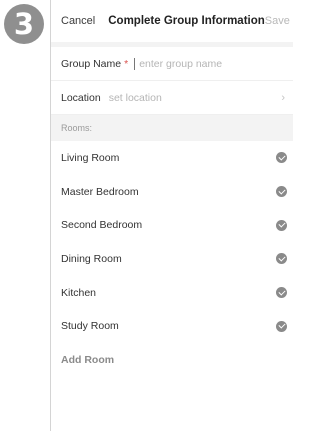 This screenshot has height=431, width=320. Describe the element at coordinates (135, 97) in the screenshot. I see `location-value: set location` at that location.